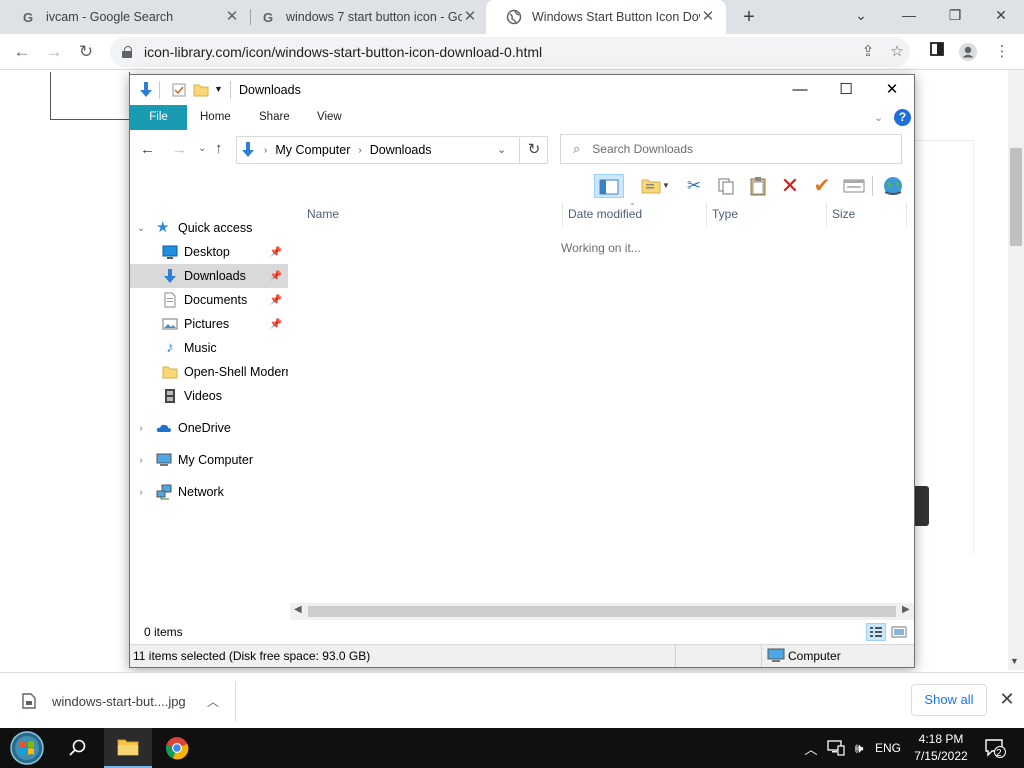 This screenshot has height=768, width=1024. I want to click on profile-avatar-icon, so click(968, 52).